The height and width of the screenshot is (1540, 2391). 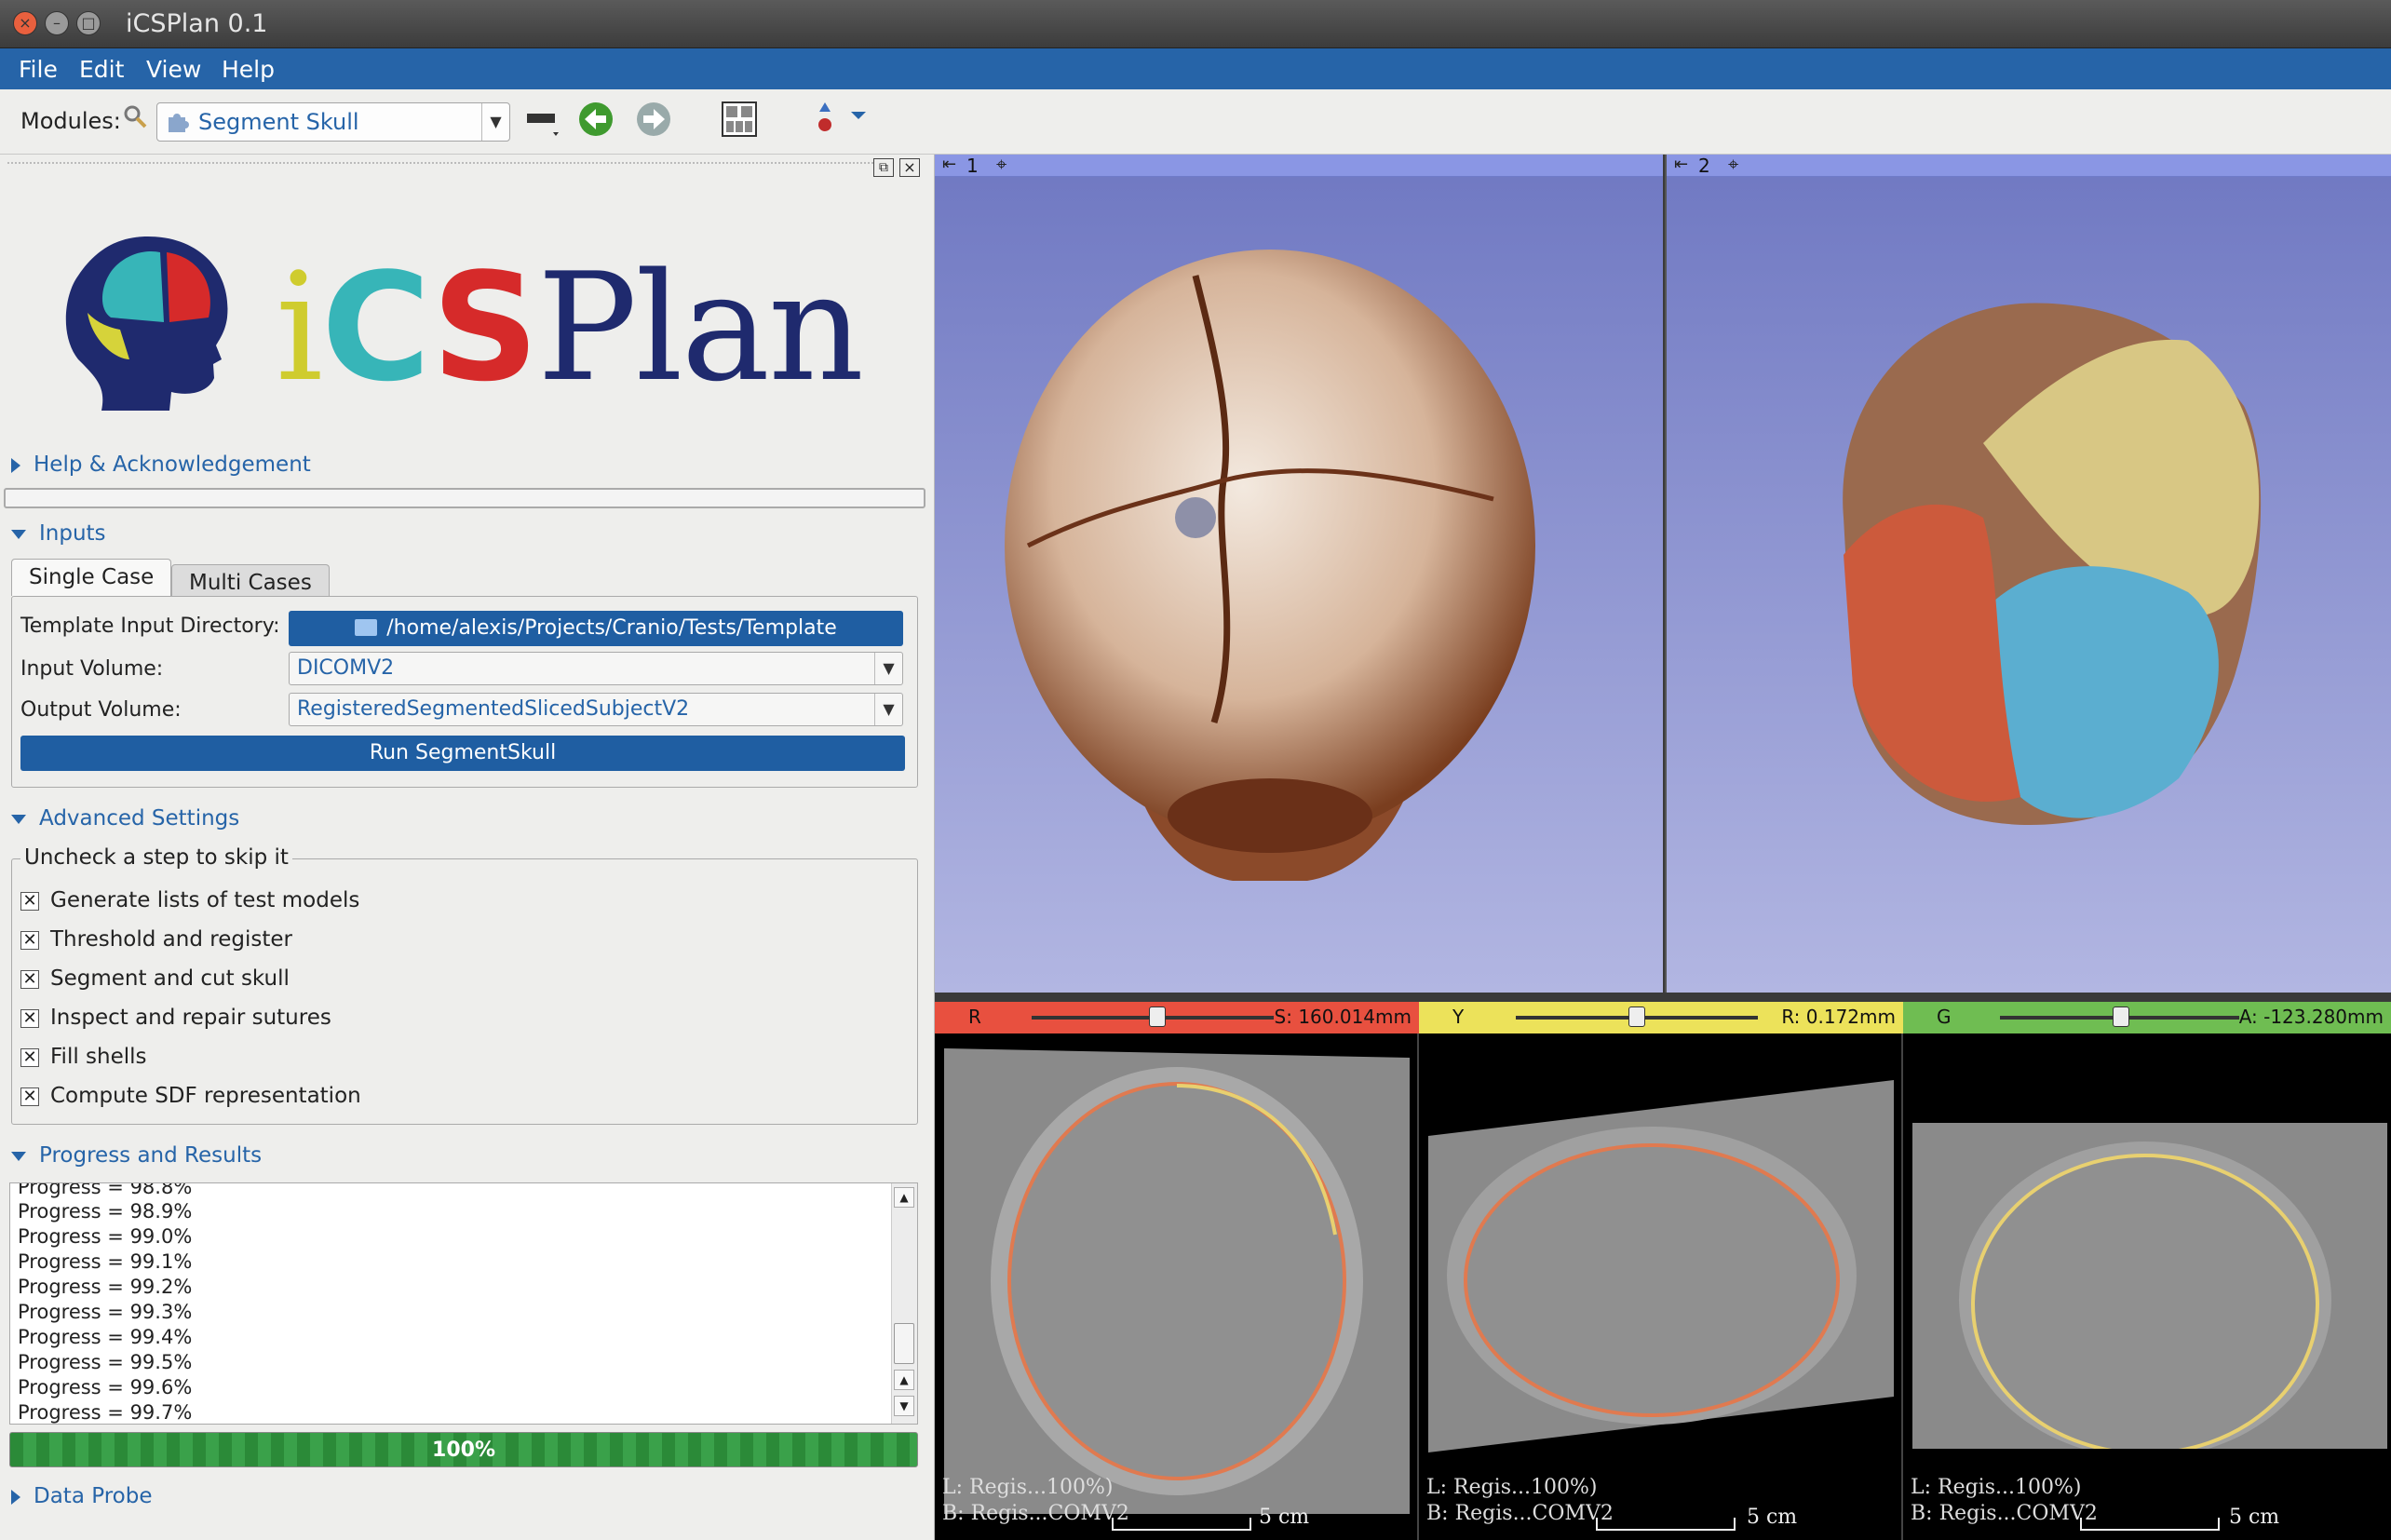 What do you see at coordinates (156, 857) in the screenshot?
I see `advanced-legend: Uncheck a step to skip it` at bounding box center [156, 857].